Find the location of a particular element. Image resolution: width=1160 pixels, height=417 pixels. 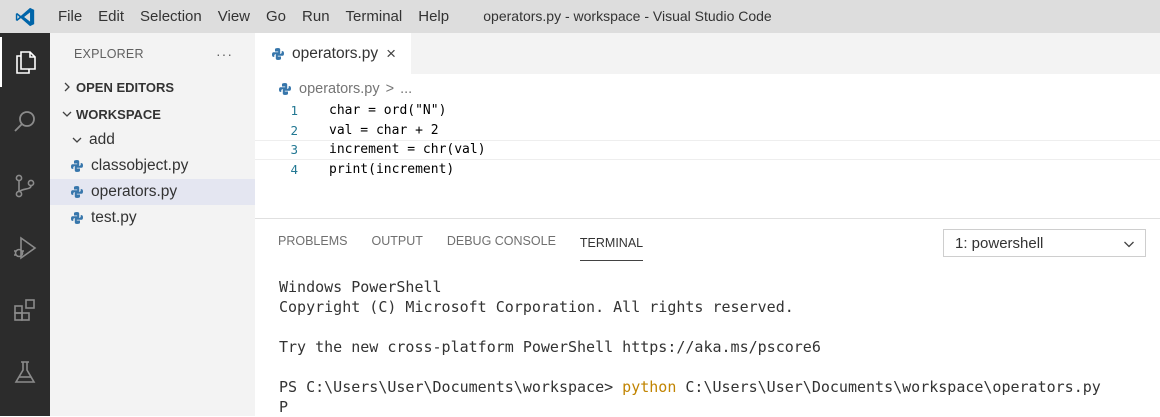

code-text: print(increment) is located at coordinates (392, 169).